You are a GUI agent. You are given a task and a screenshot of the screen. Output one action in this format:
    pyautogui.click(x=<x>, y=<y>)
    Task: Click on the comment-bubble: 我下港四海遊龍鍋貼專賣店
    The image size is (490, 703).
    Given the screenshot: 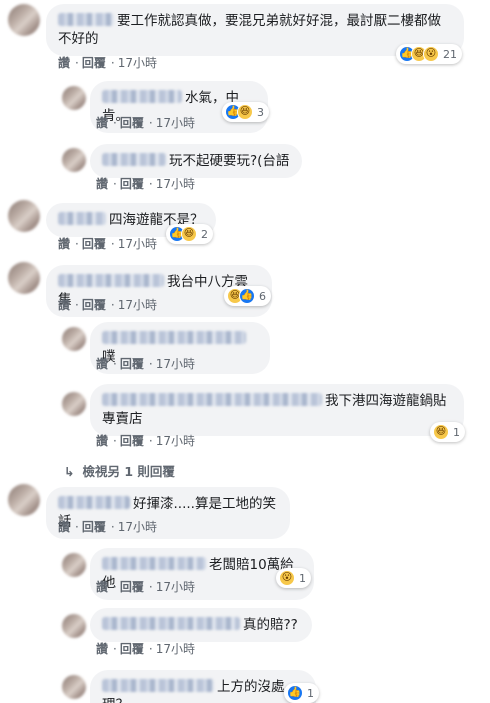 What is the action you would take?
    pyautogui.click(x=277, y=410)
    